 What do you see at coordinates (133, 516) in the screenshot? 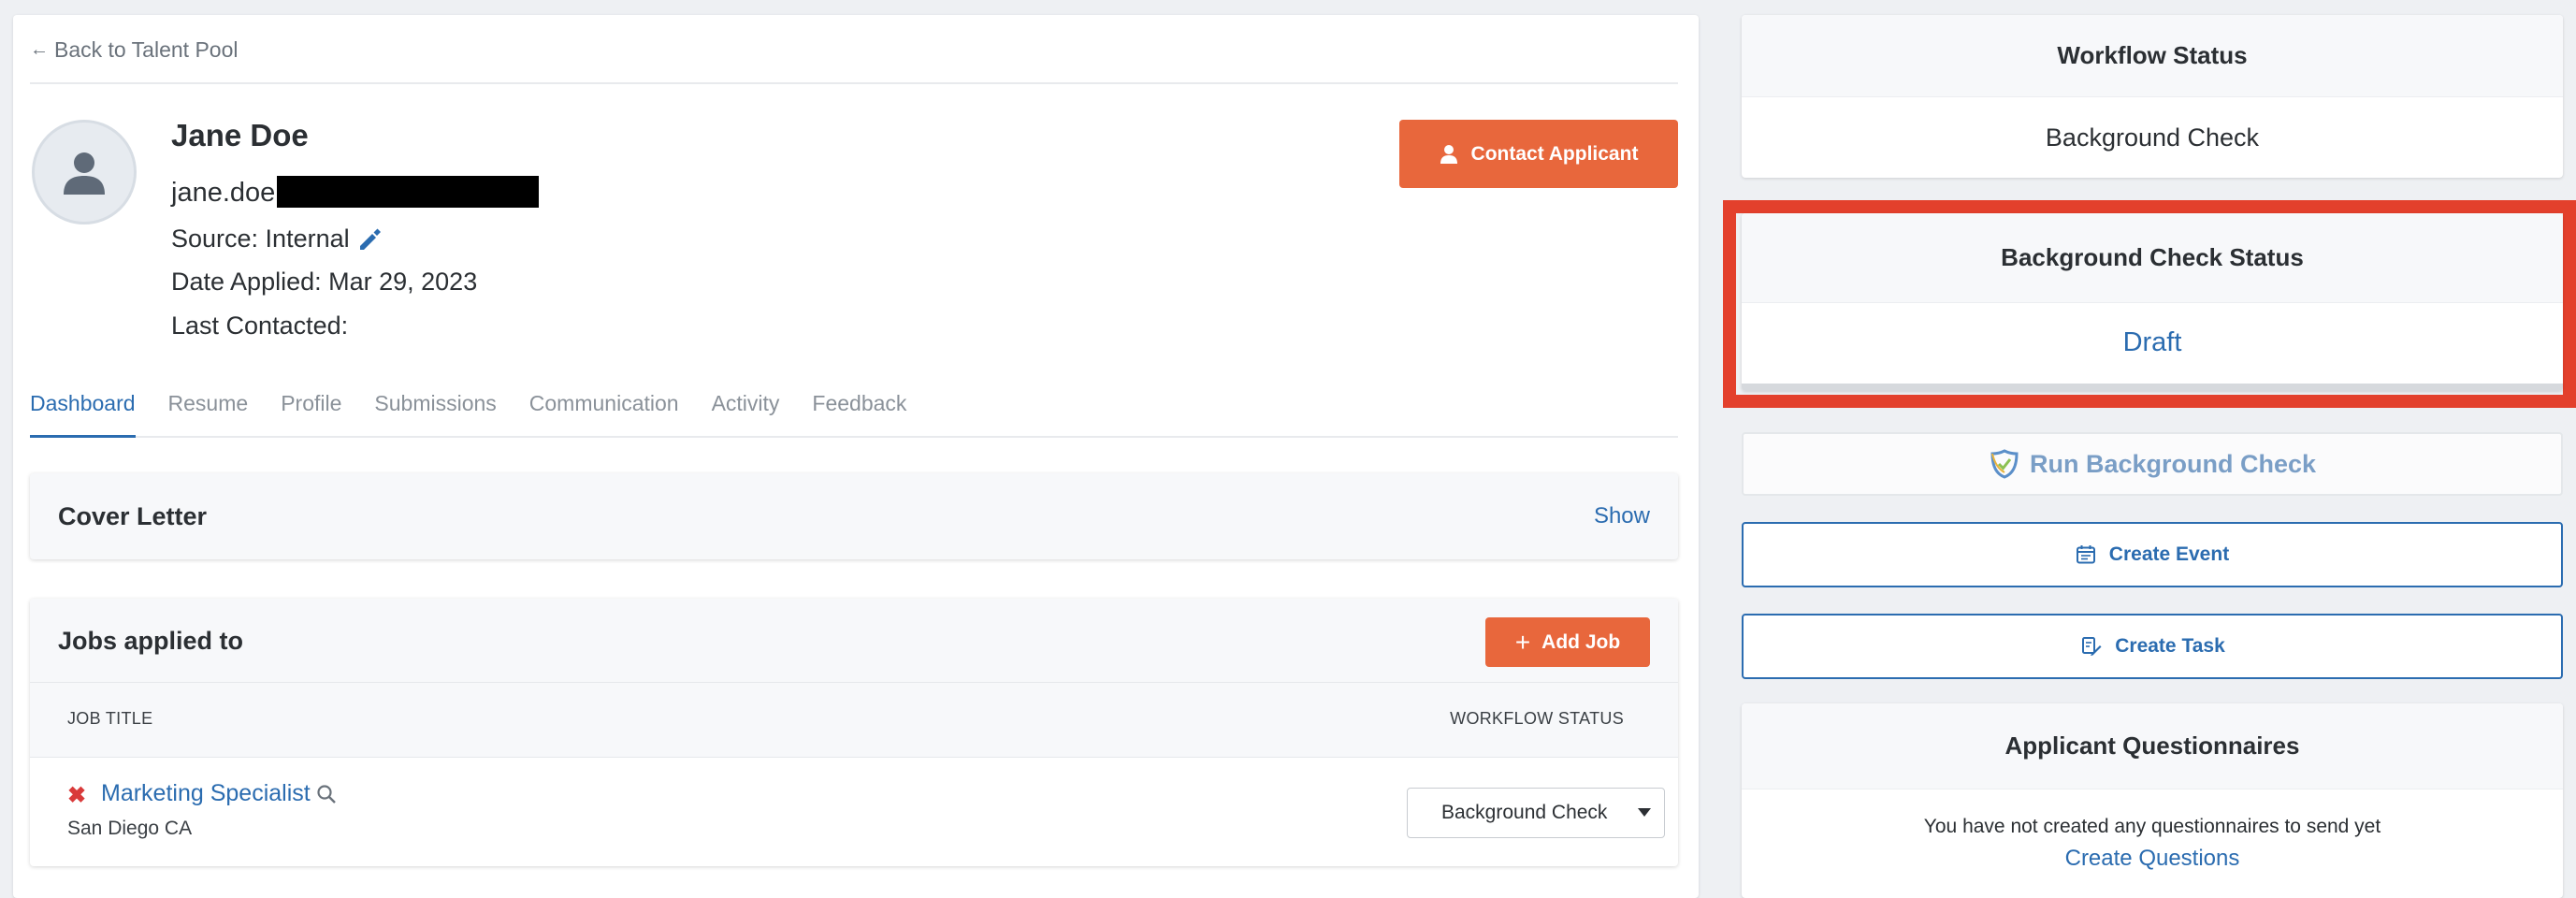
I see `cover-letter-title: Cover Letter` at bounding box center [133, 516].